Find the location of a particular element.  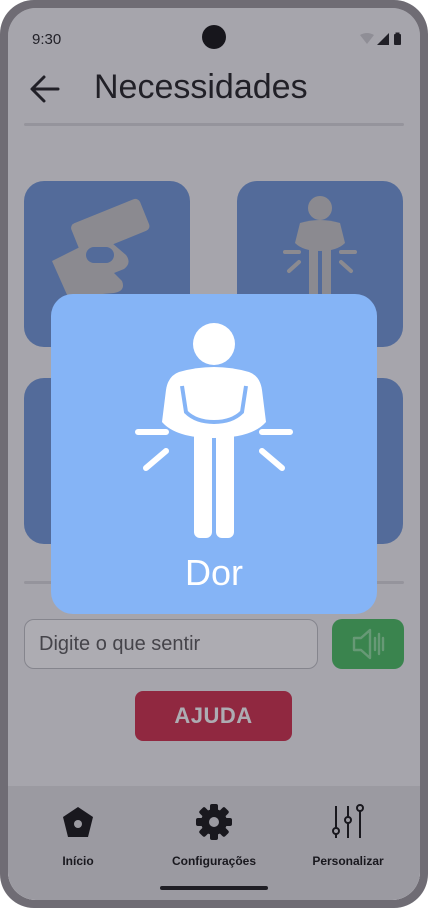

person-in-pain-icon is located at coordinates (214, 430).